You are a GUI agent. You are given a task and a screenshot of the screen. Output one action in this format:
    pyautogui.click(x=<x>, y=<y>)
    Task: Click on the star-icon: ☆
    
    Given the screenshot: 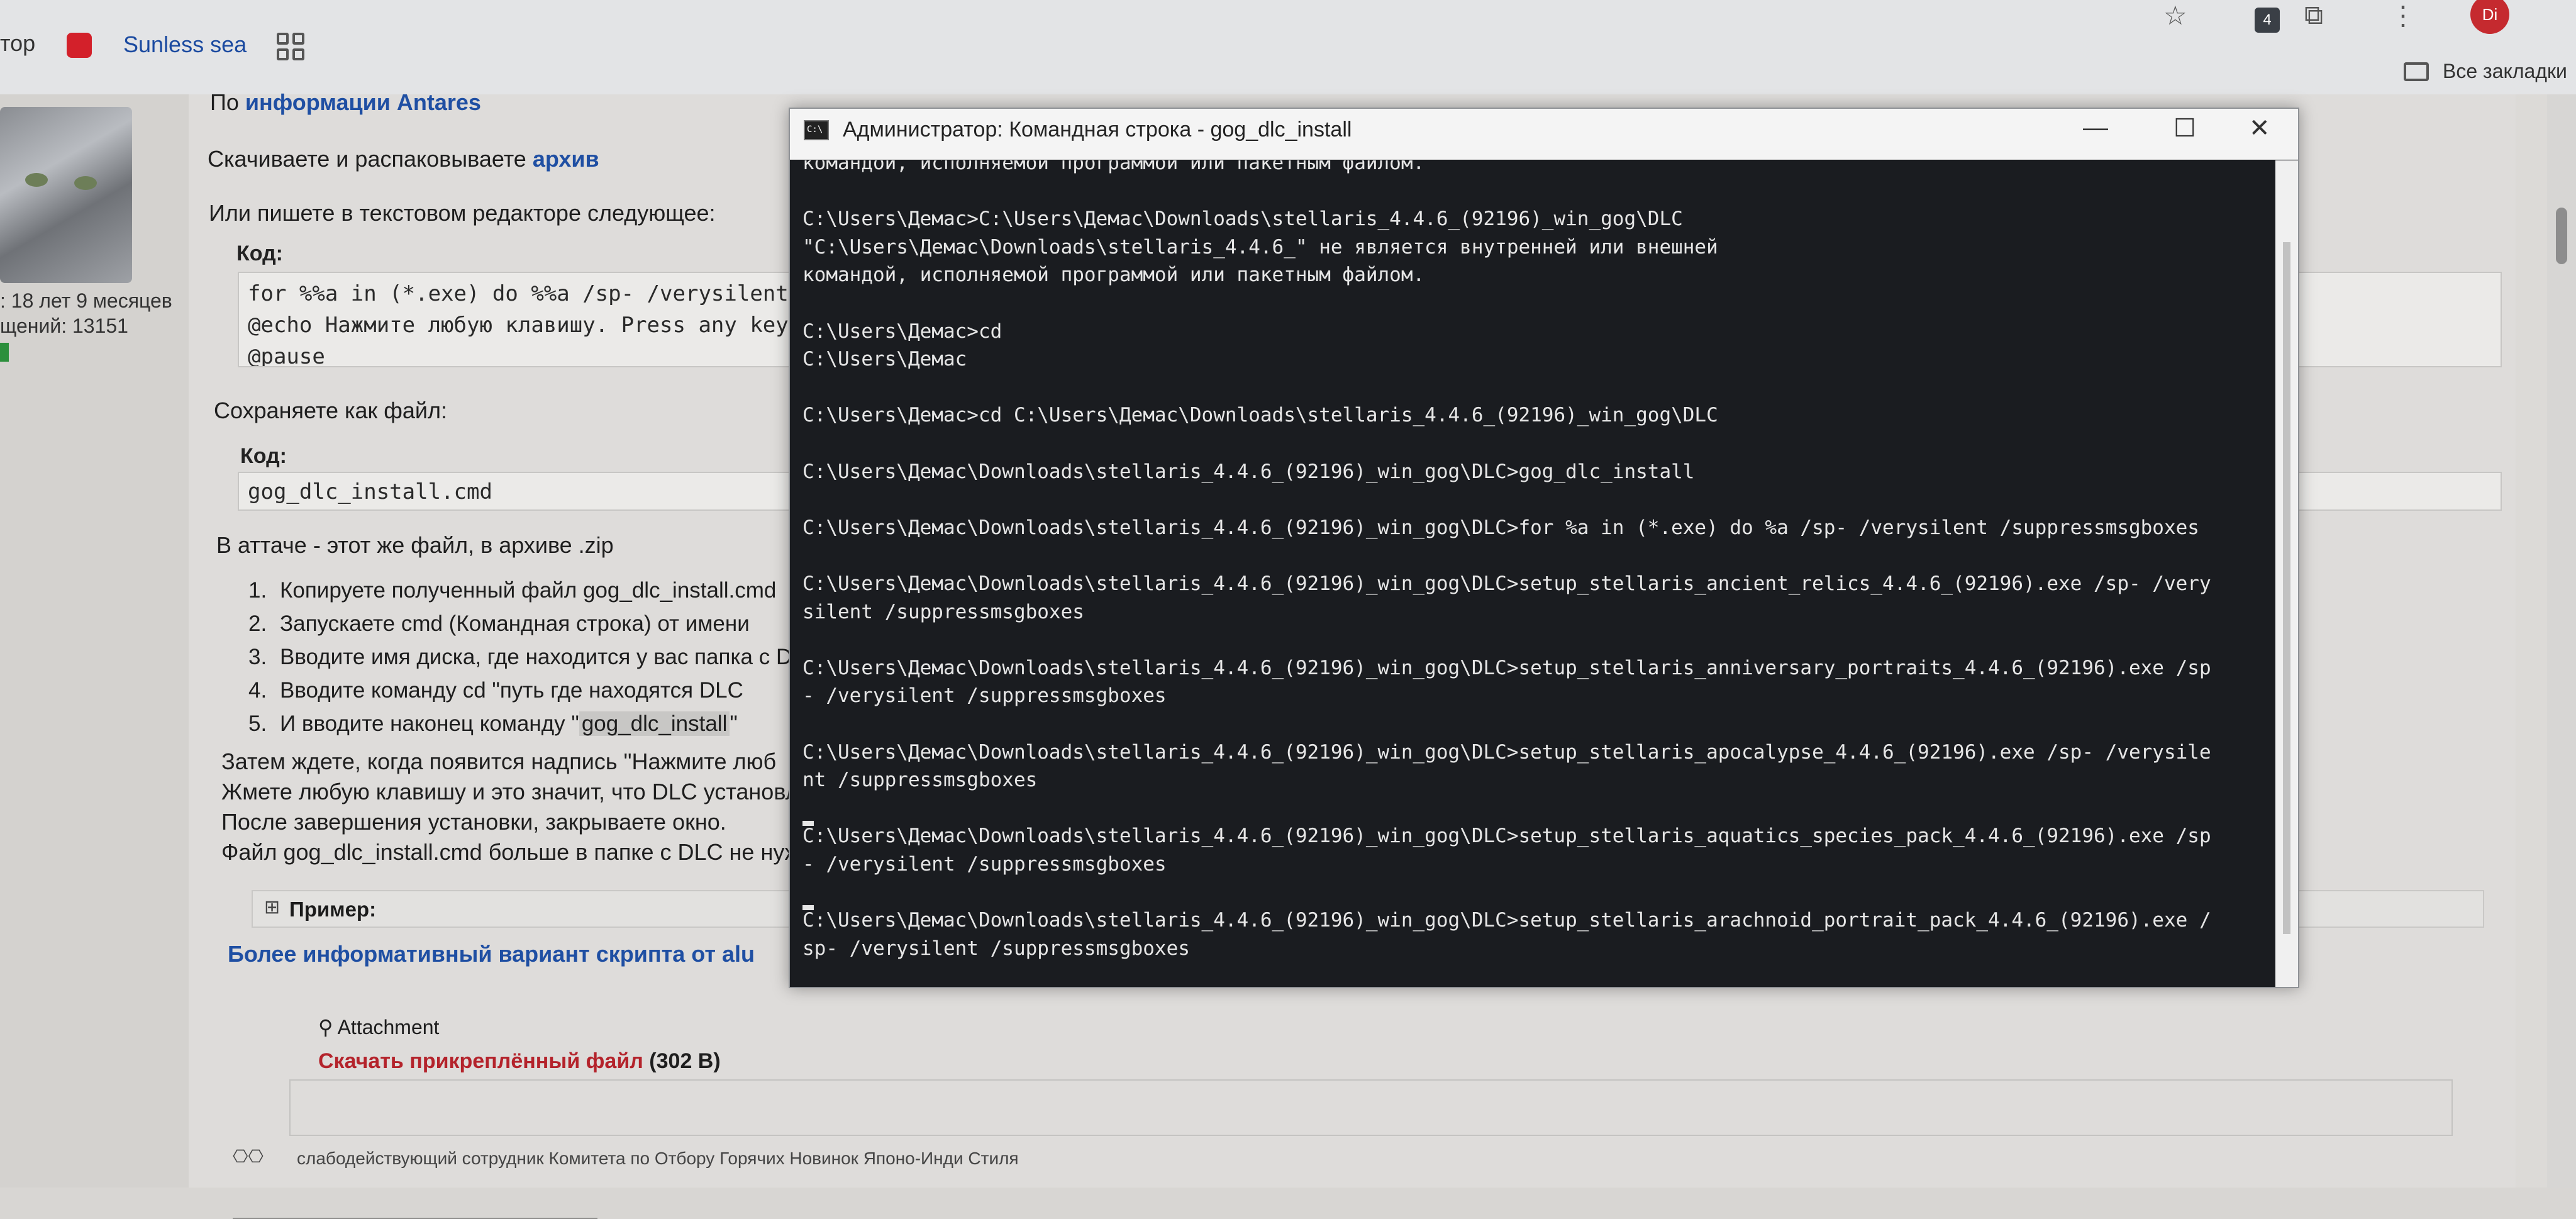 What is the action you would take?
    pyautogui.click(x=2175, y=15)
    